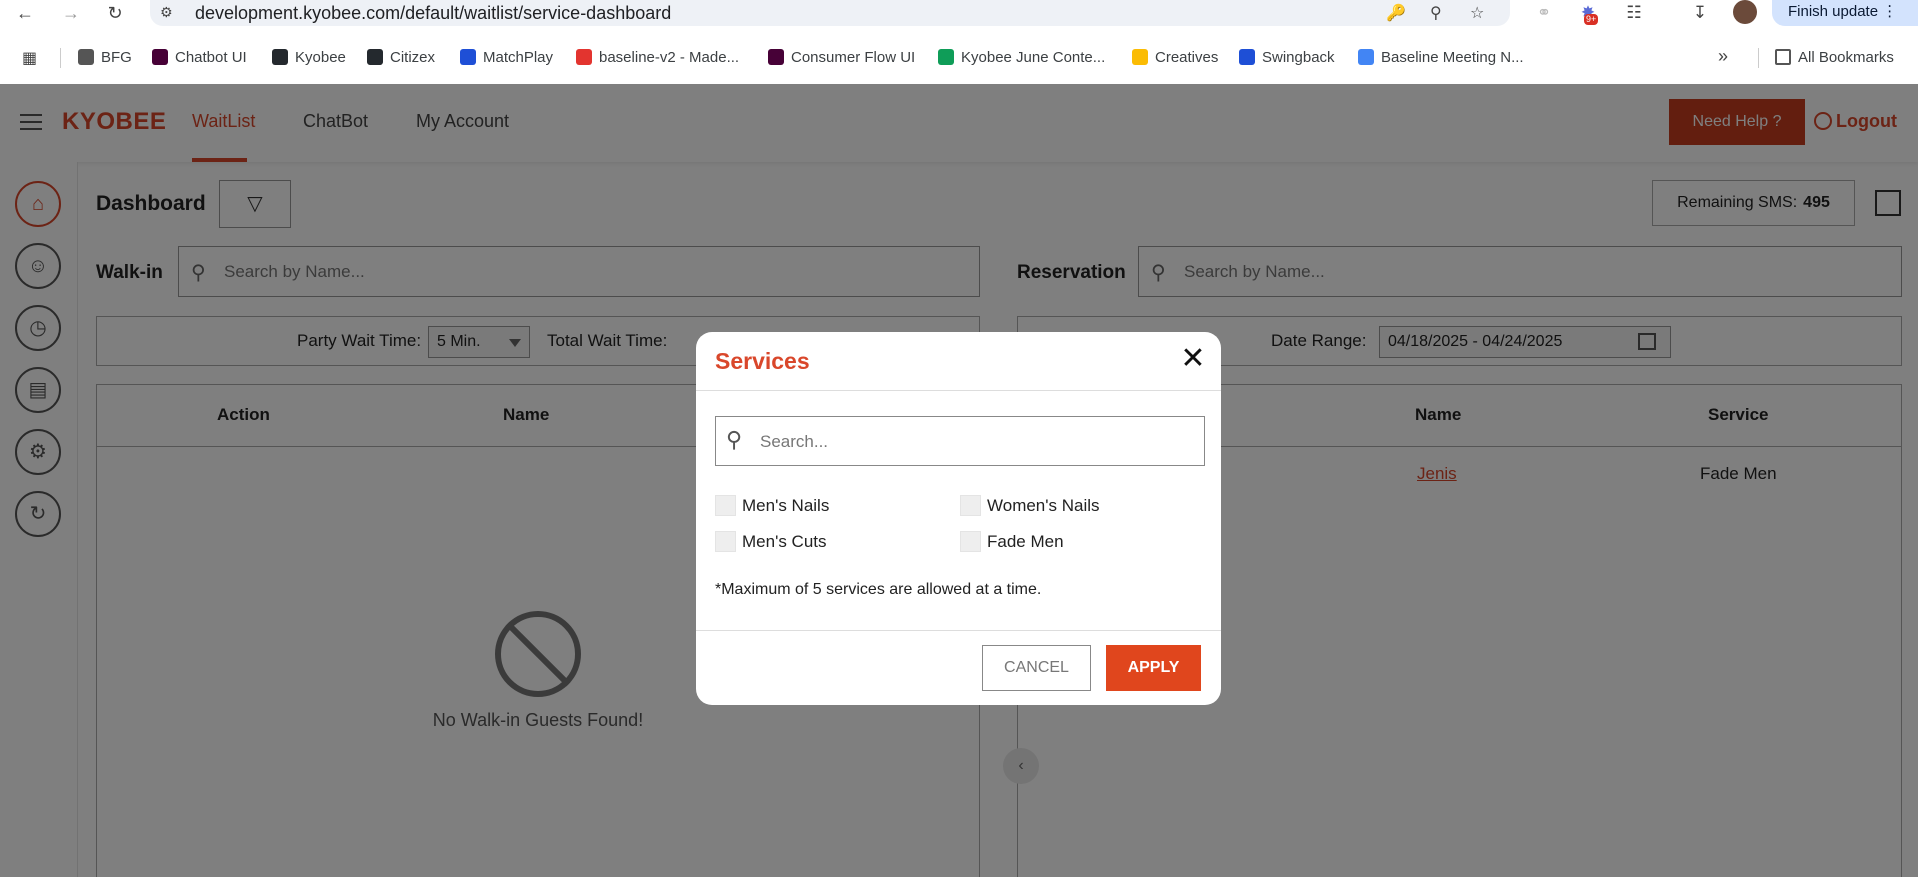 The width and height of the screenshot is (1918, 877). What do you see at coordinates (1025, 541) in the screenshot?
I see `service-option-label: Fade Men` at bounding box center [1025, 541].